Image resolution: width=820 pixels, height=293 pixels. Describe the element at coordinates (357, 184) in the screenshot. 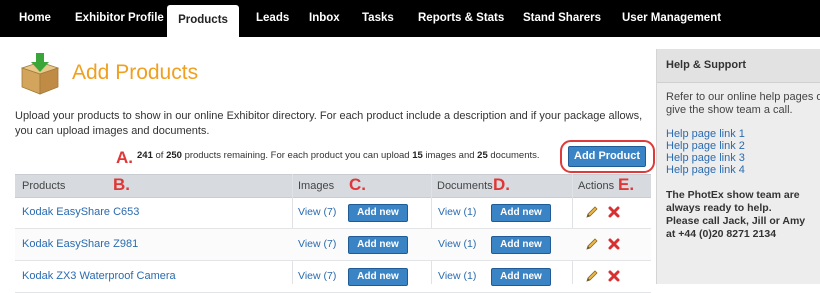

I see `marker-c: C.` at that location.